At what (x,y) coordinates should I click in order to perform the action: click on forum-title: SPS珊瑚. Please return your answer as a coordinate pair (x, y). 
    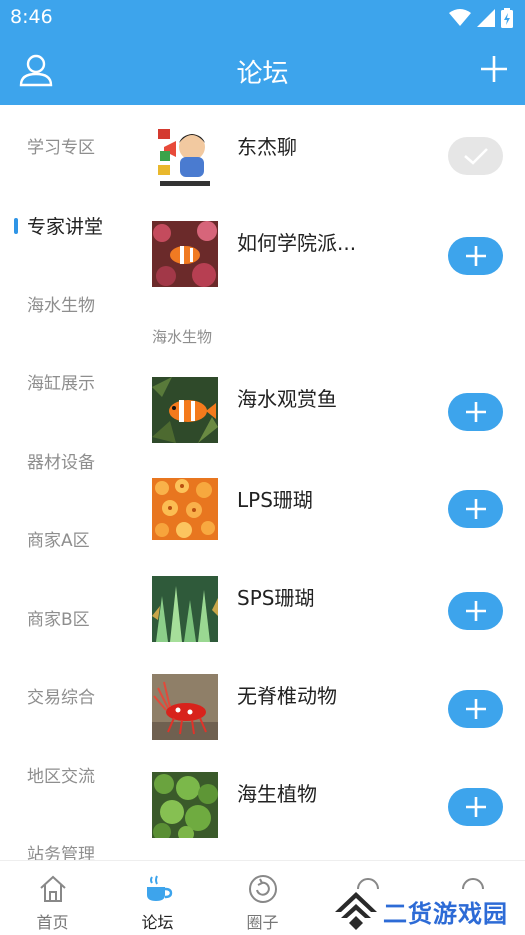
    Looking at the image, I should click on (276, 598).